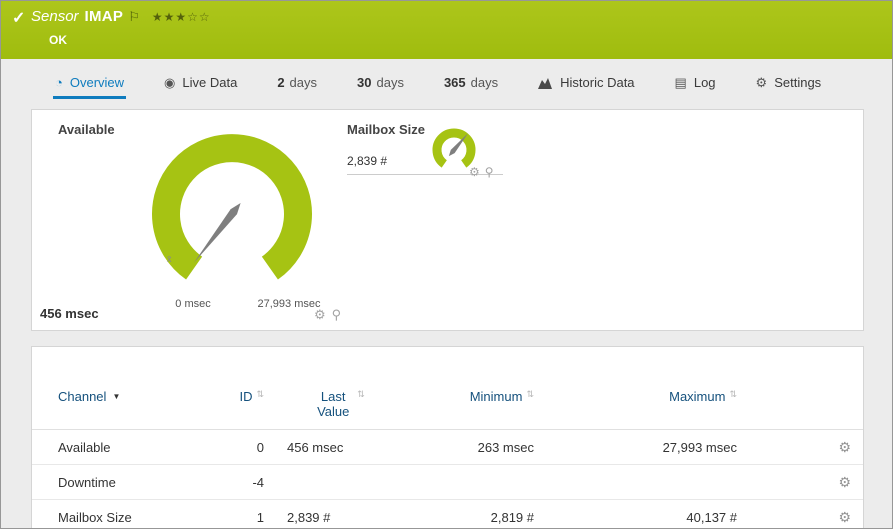 The width and height of the screenshot is (893, 529). I want to click on area-chart-icon, so click(545, 83).